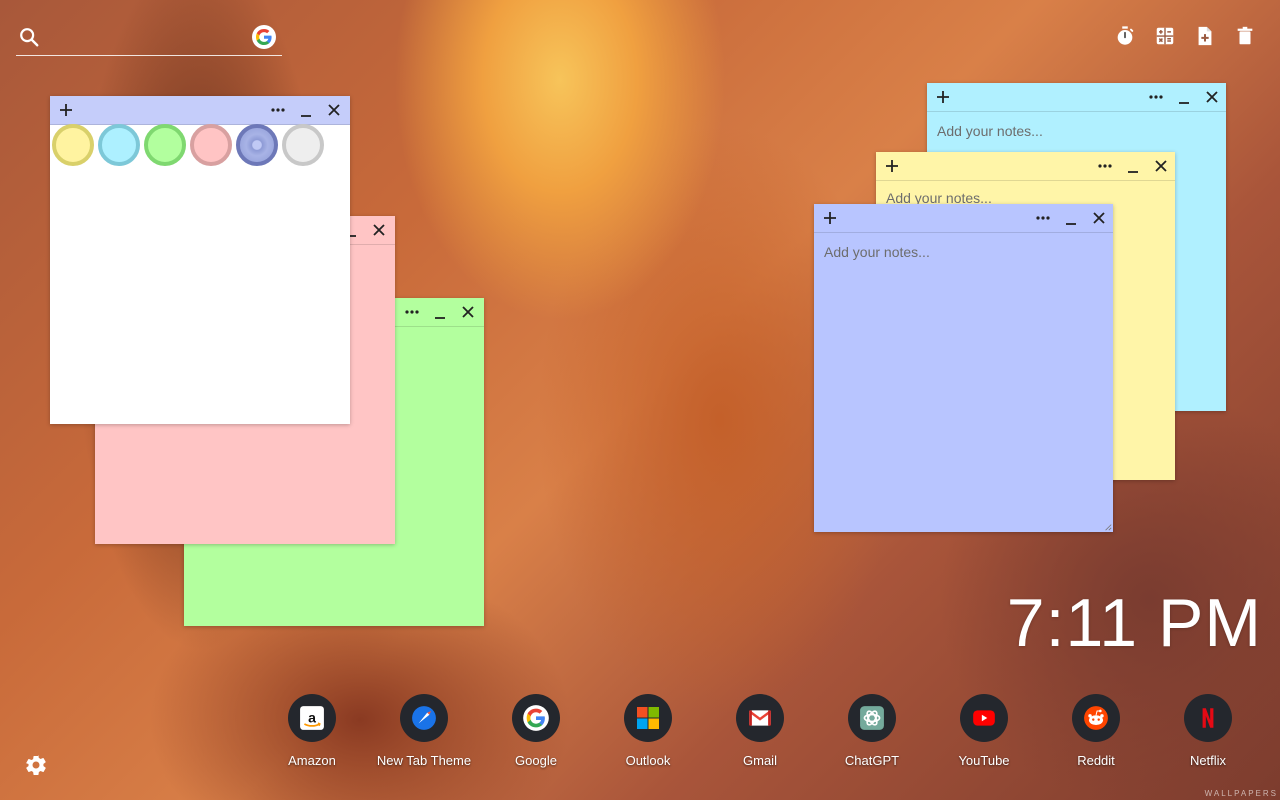 This screenshot has width=1280, height=800. Describe the element at coordinates (984, 760) in the screenshot. I see `app-label: YouTube` at that location.